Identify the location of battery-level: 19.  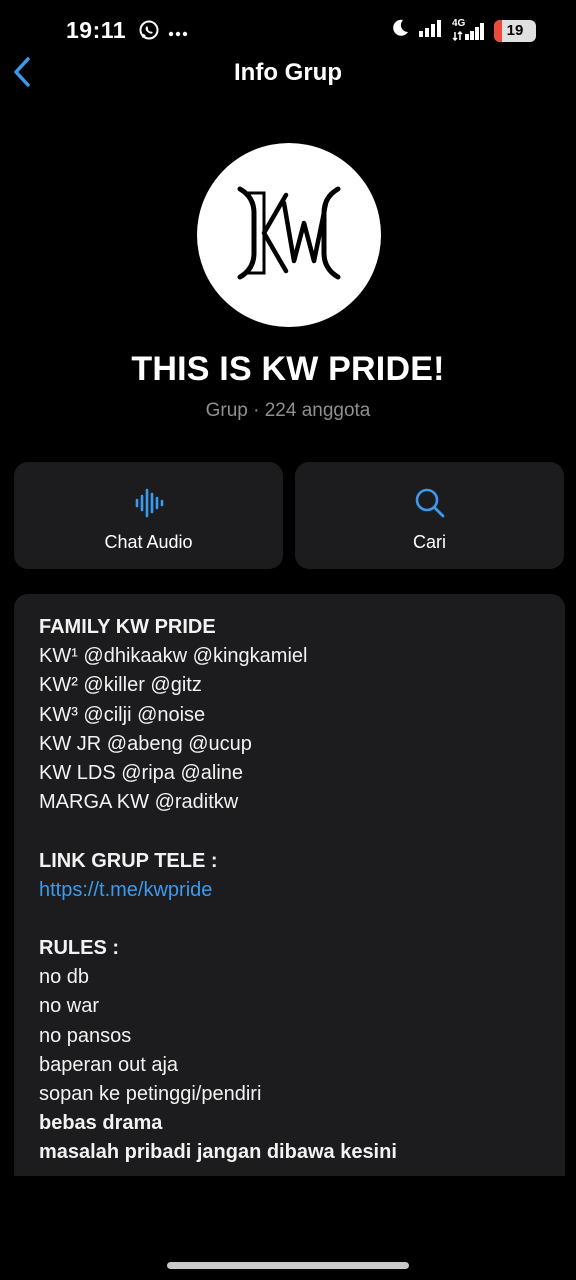
(515, 30).